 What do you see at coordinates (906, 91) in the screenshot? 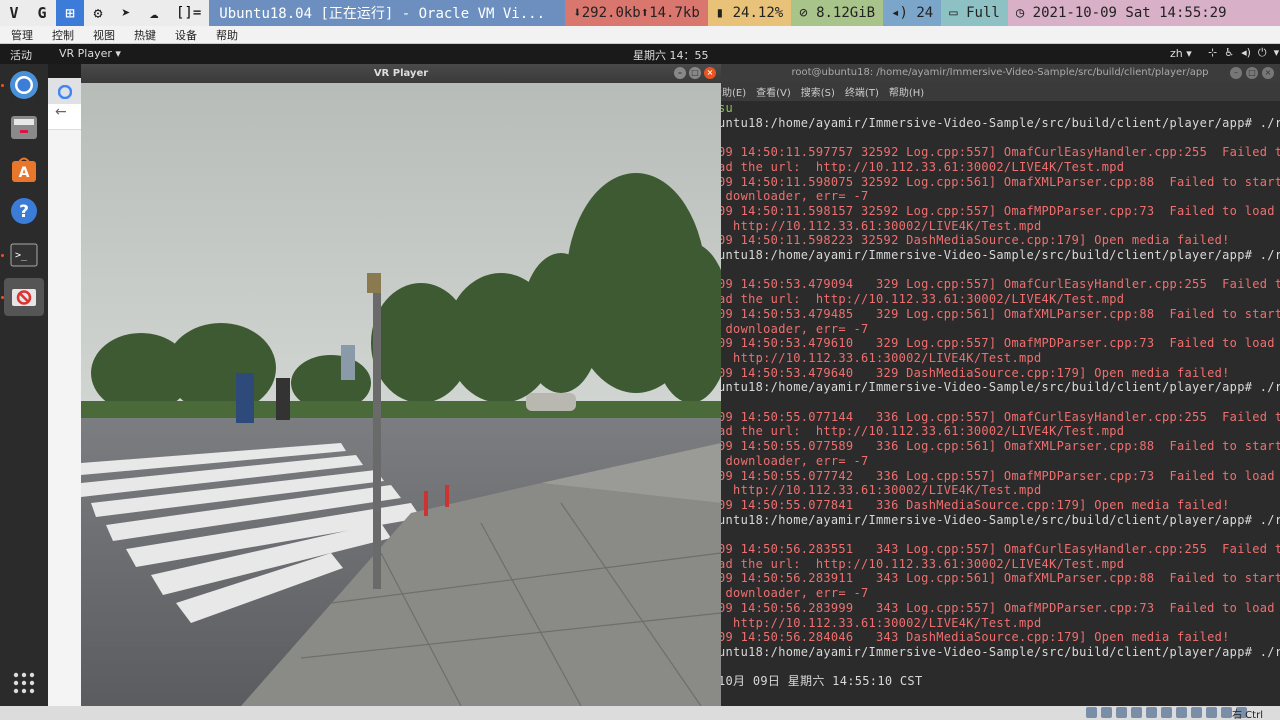
I see `terminal-menu-item: 帮助(H)` at bounding box center [906, 91].